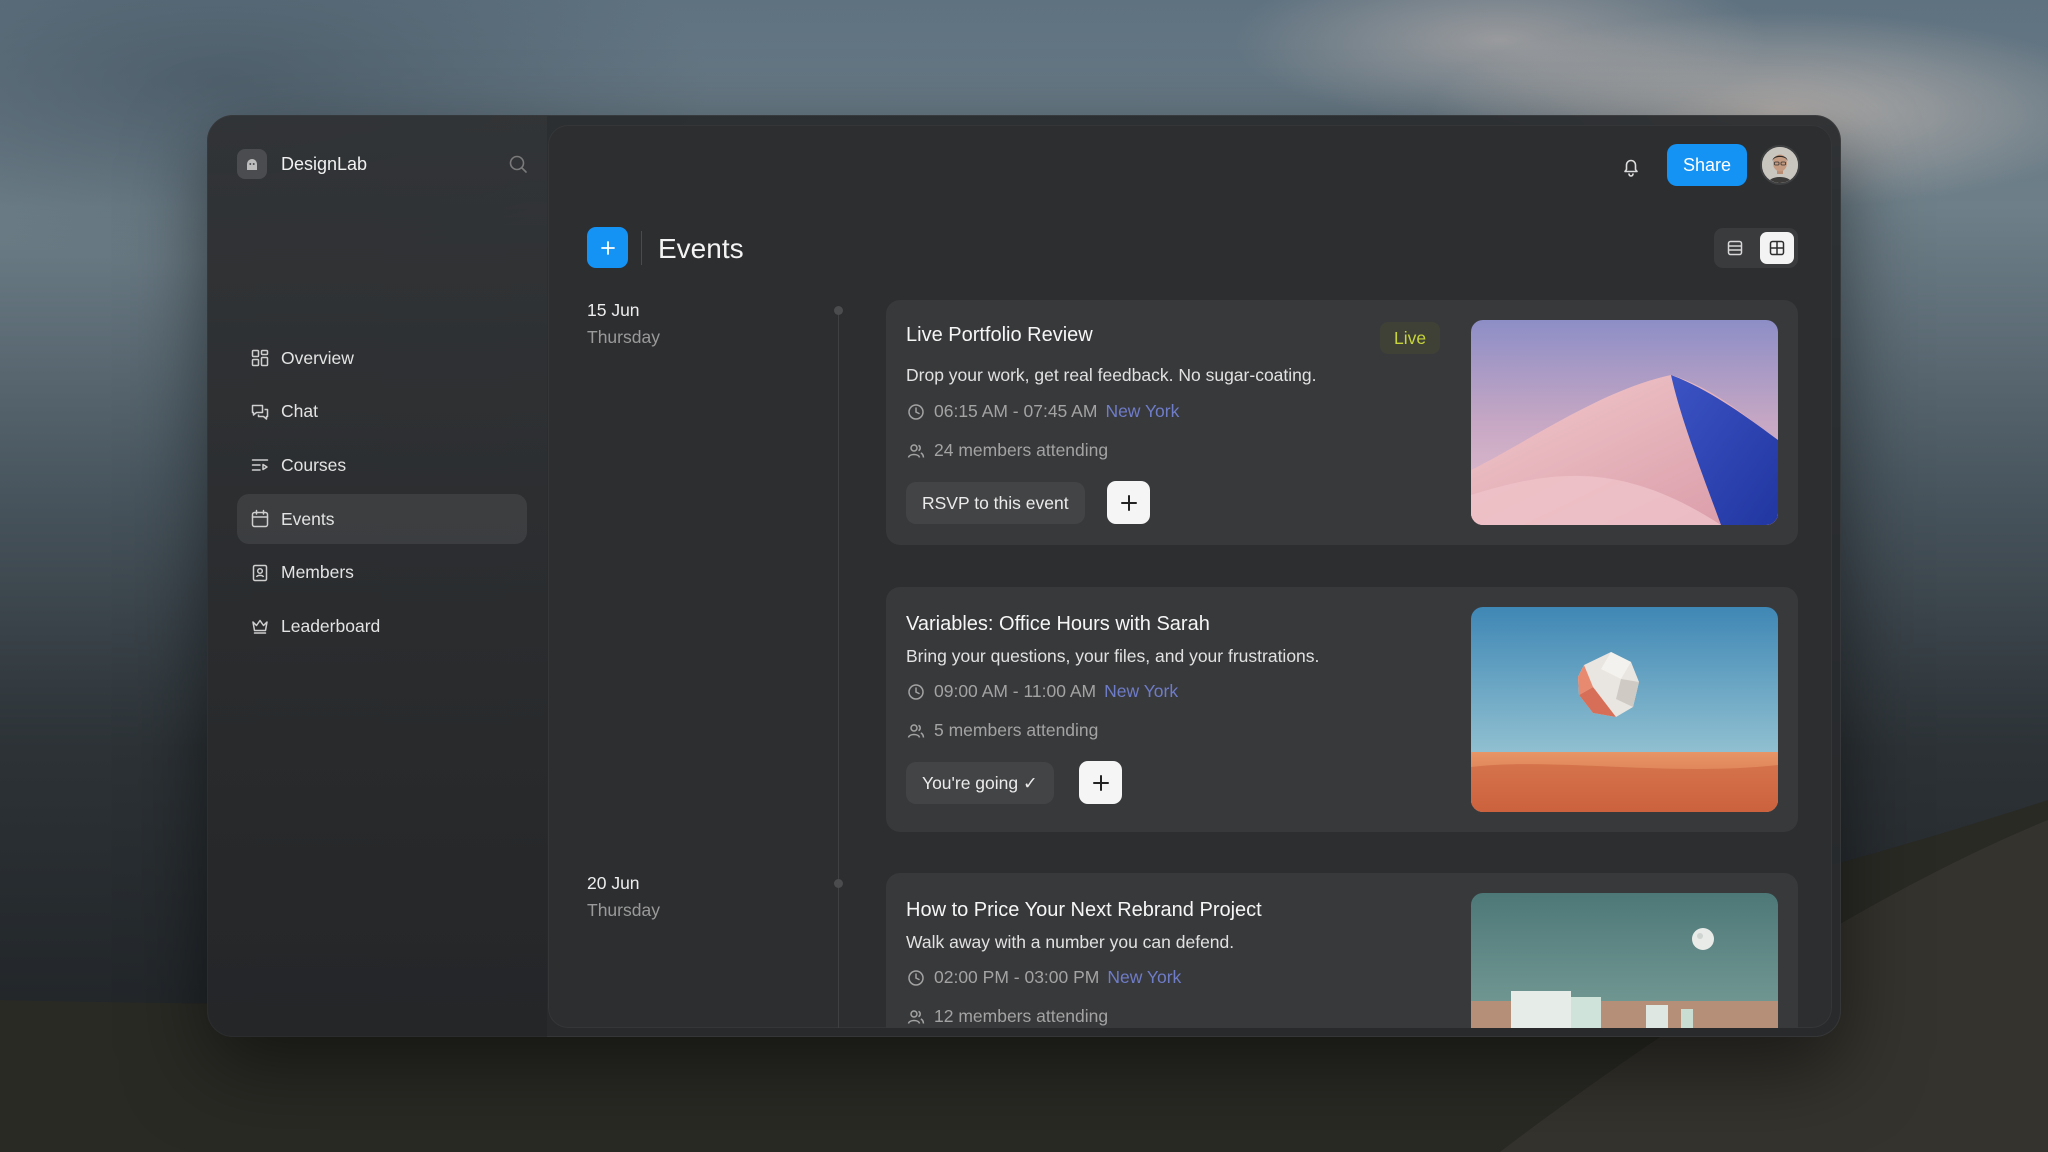 The image size is (2048, 1152). Describe the element at coordinates (317, 572) in the screenshot. I see `sidebar-item-label: Members` at that location.